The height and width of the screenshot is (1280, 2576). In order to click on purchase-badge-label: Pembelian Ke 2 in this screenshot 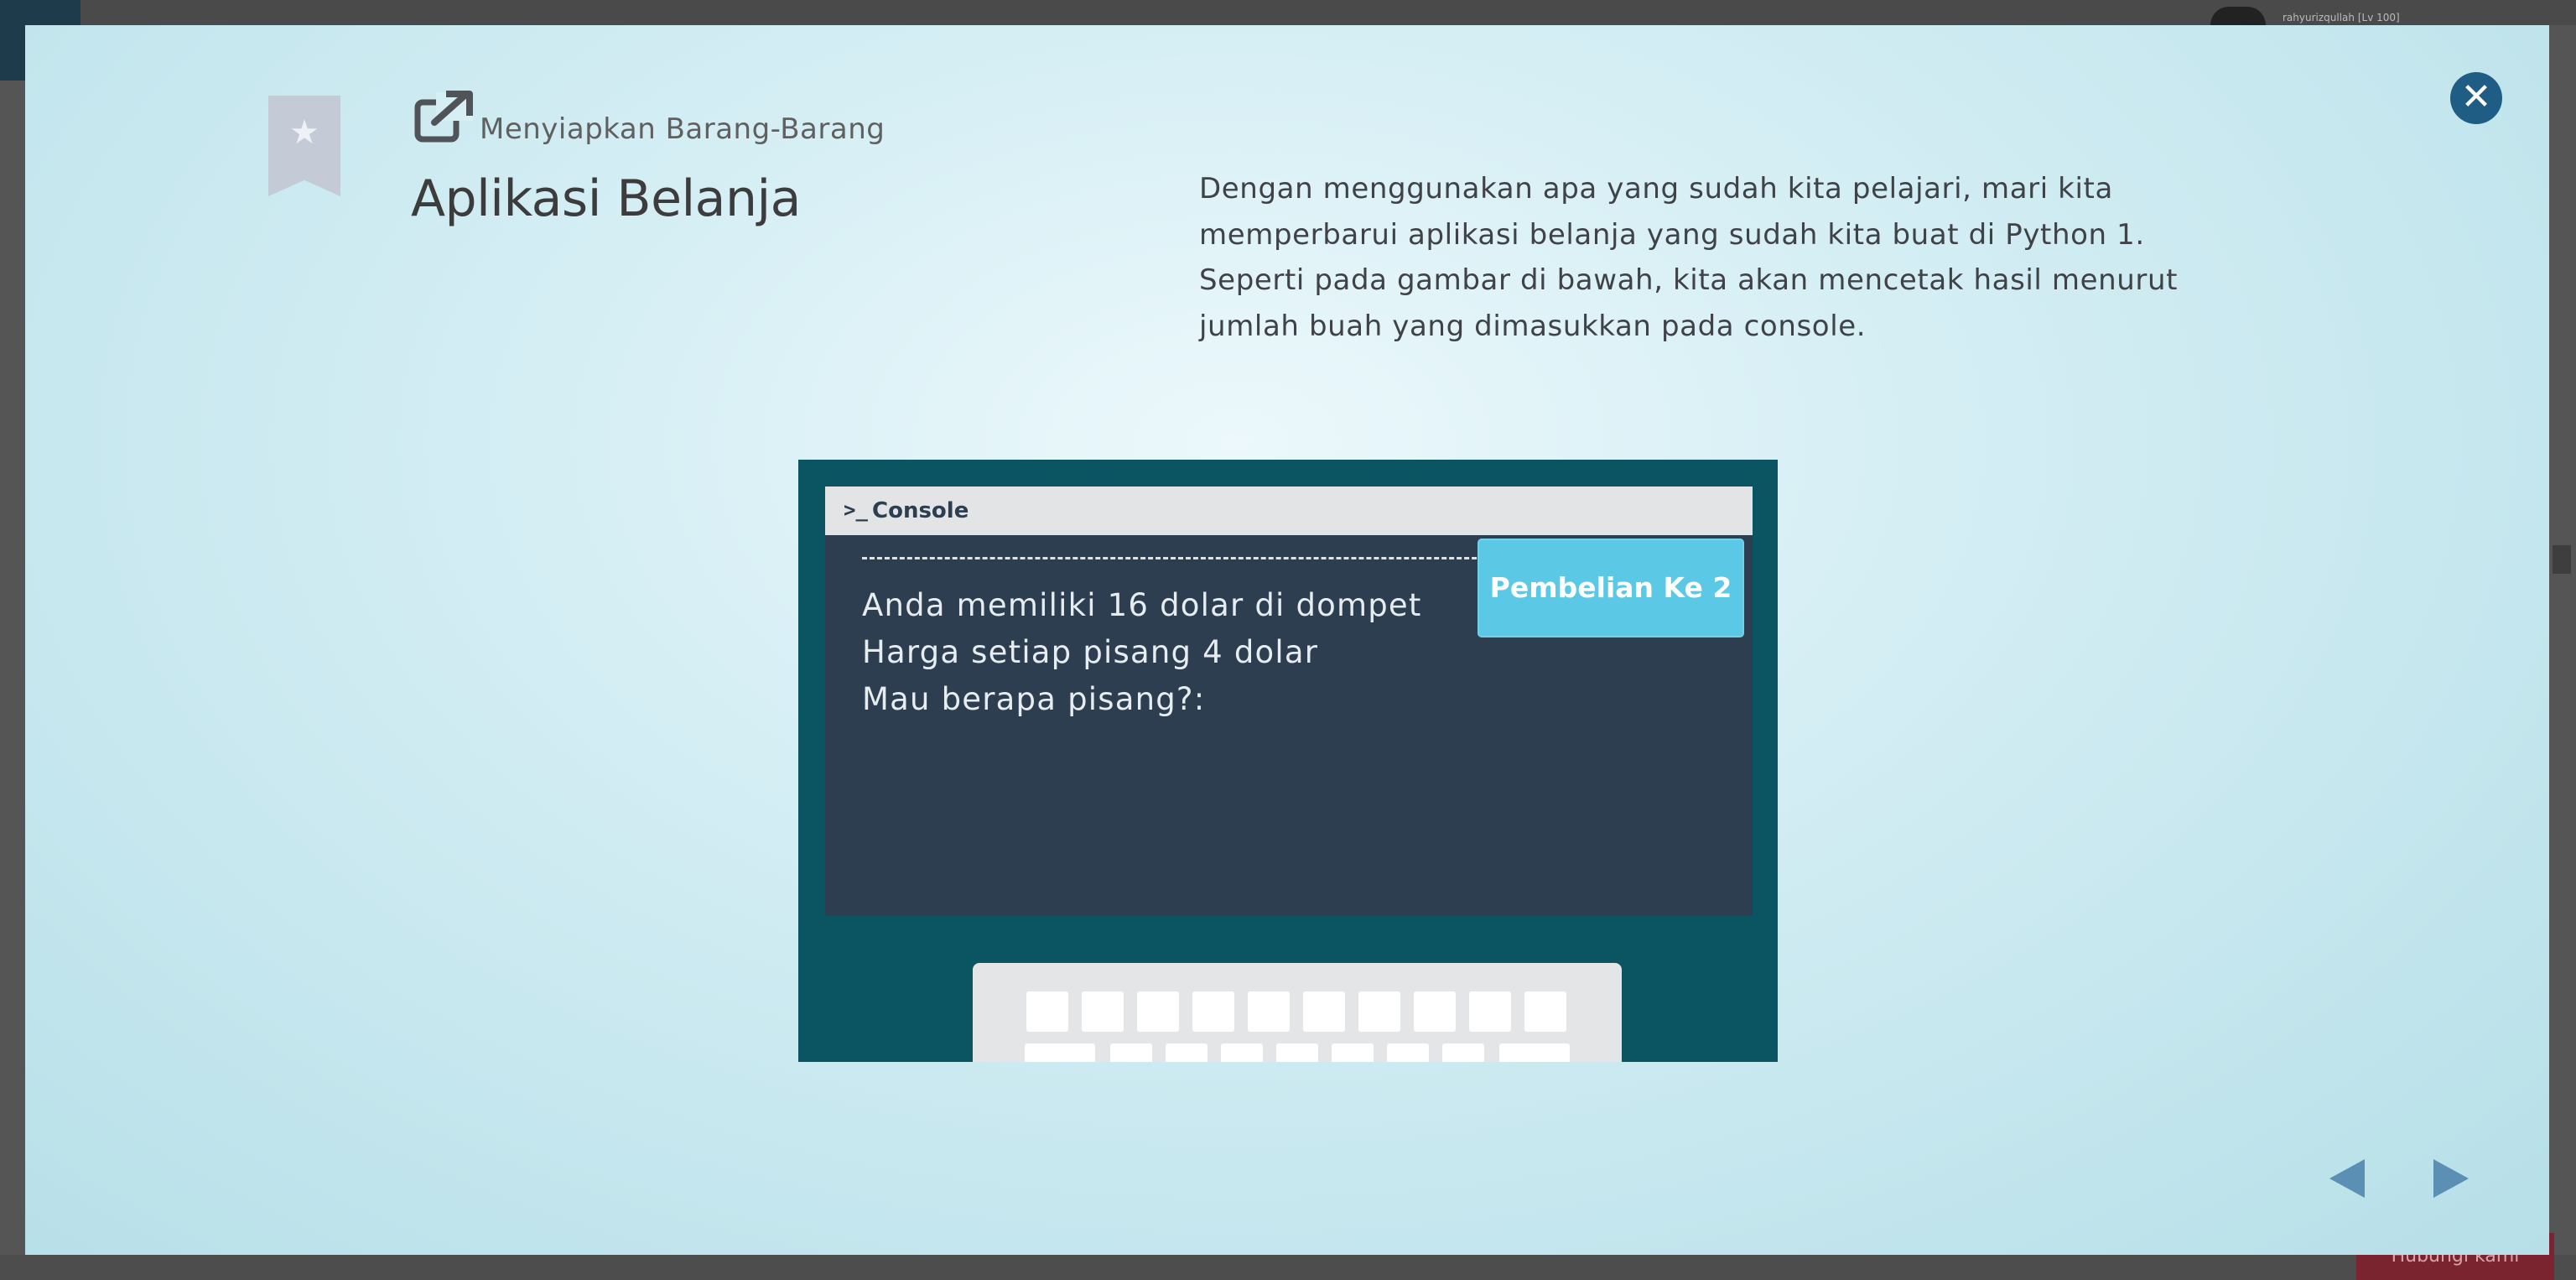, I will do `click(1610, 587)`.